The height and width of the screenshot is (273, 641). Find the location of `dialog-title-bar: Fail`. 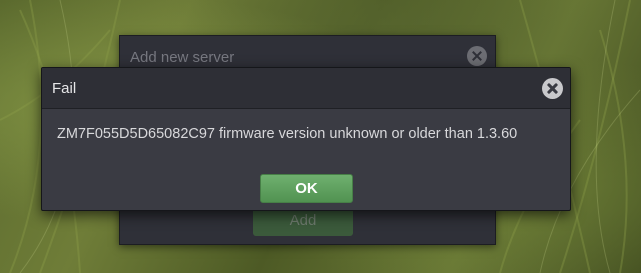

dialog-title-bar: Fail is located at coordinates (306, 88).